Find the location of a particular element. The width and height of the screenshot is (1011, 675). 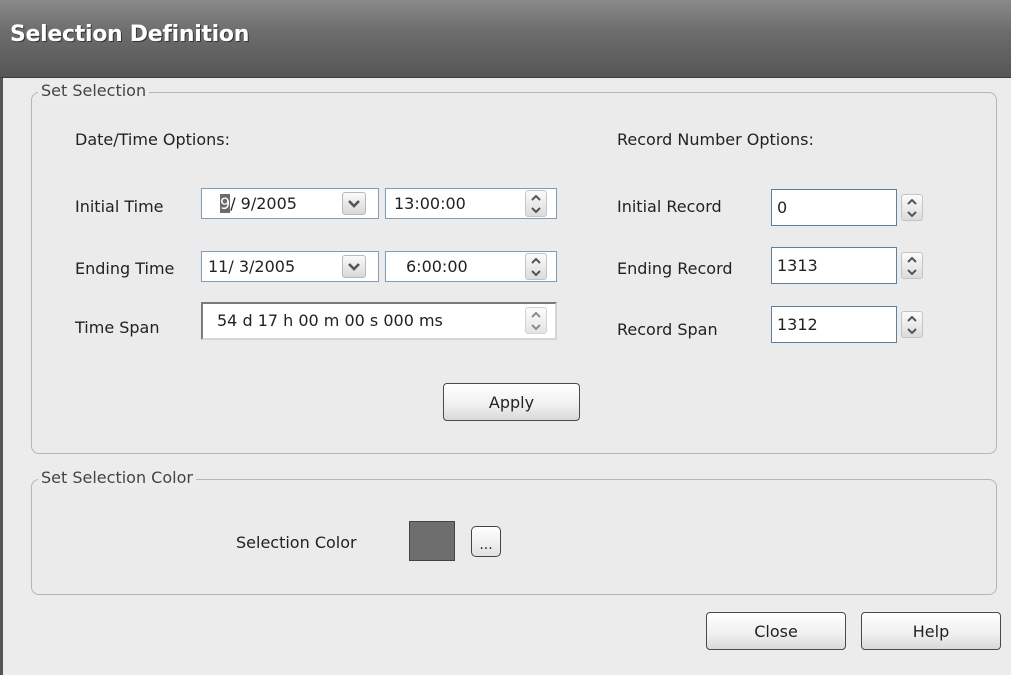

initial-date-selected-part: 9 is located at coordinates (225, 203).